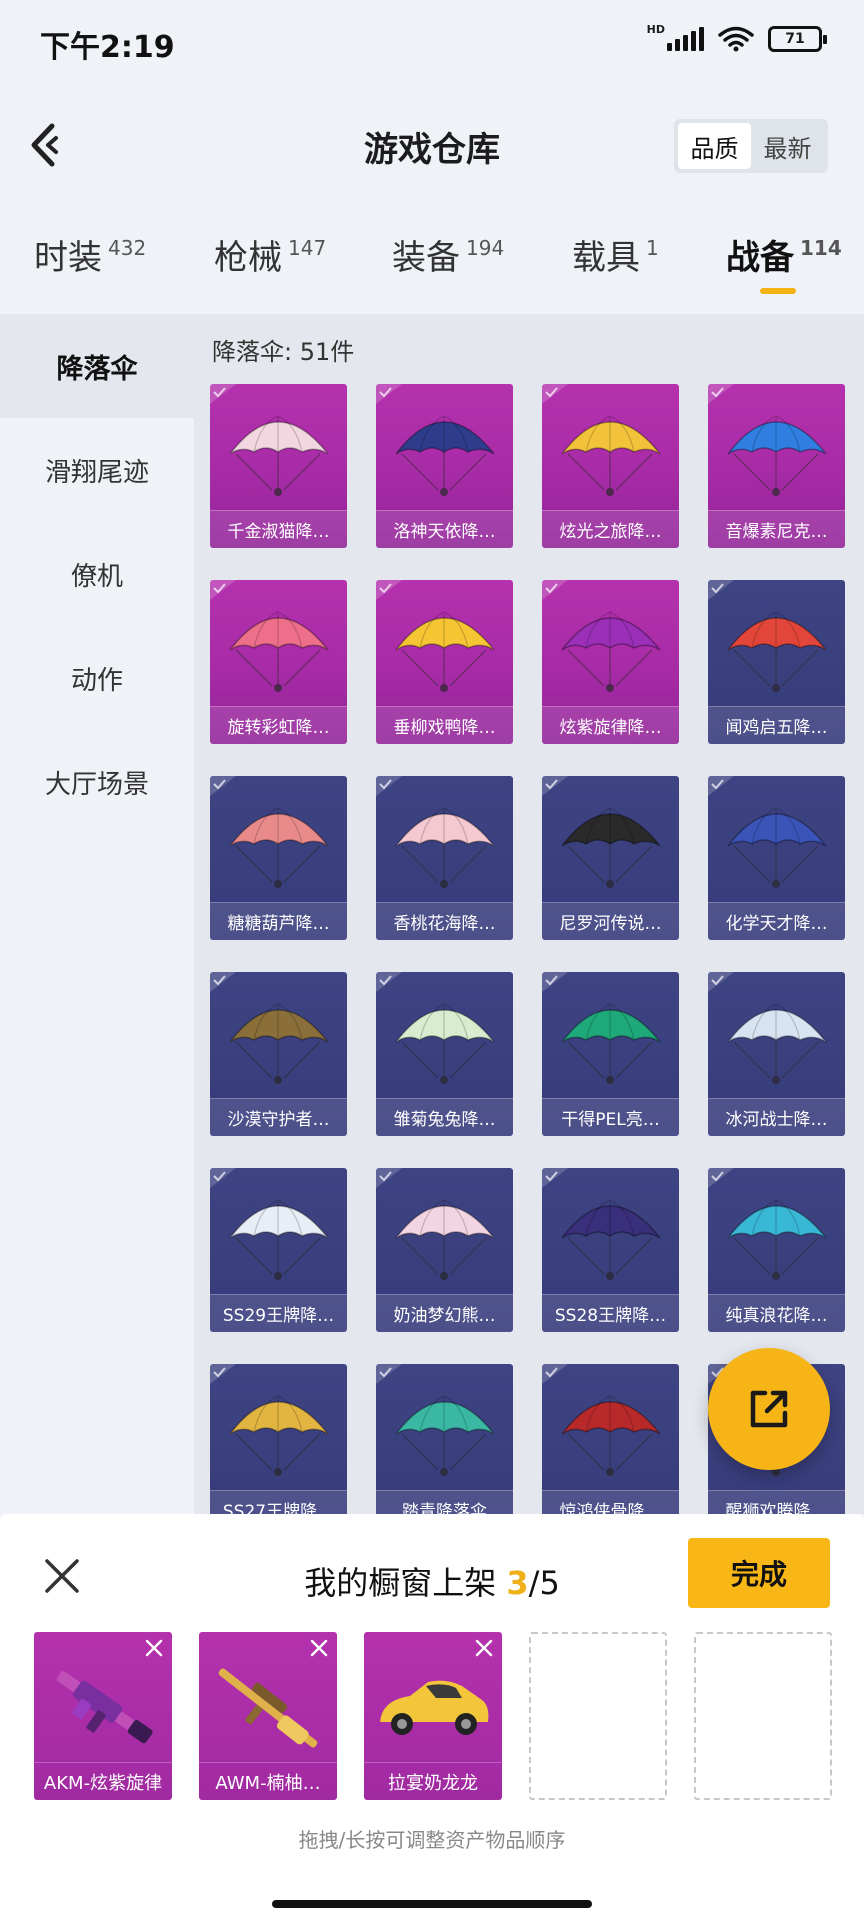 The width and height of the screenshot is (864, 1920). What do you see at coordinates (544, 1583) in the screenshot?
I see `showcase-total-count: /5` at bounding box center [544, 1583].